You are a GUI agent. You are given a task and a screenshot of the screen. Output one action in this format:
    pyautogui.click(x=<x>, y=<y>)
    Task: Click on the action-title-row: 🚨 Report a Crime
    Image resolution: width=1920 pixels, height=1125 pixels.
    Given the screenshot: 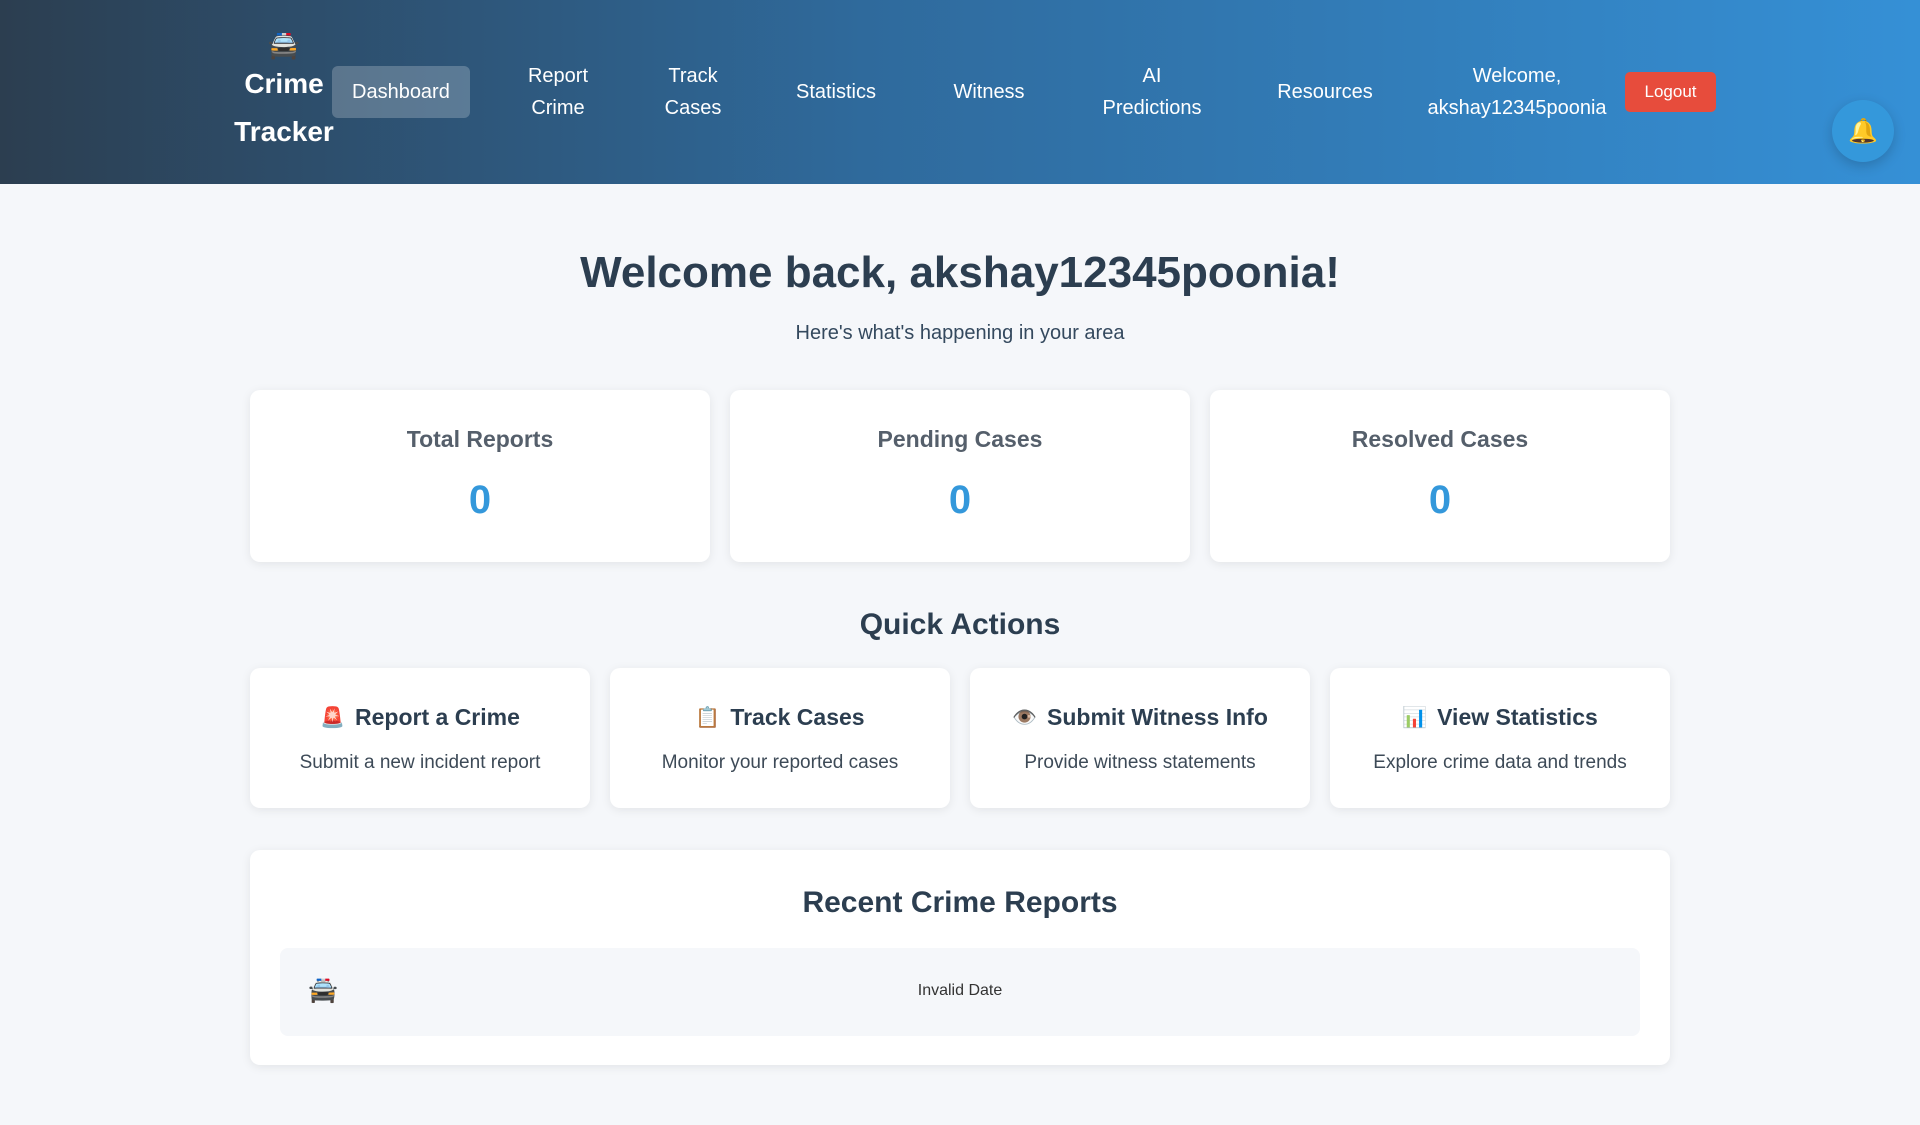 What is the action you would take?
    pyautogui.click(x=420, y=717)
    